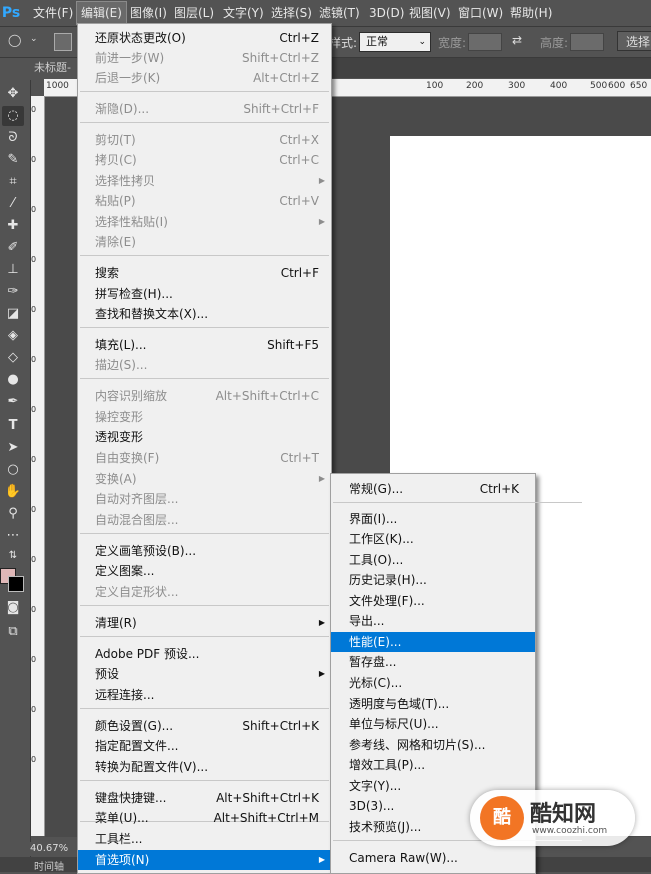 Image resolution: width=651 pixels, height=874 pixels. Describe the element at coordinates (204, 345) in the screenshot. I see `edit_menu-item: 填充(L)... Shift+F5` at that location.